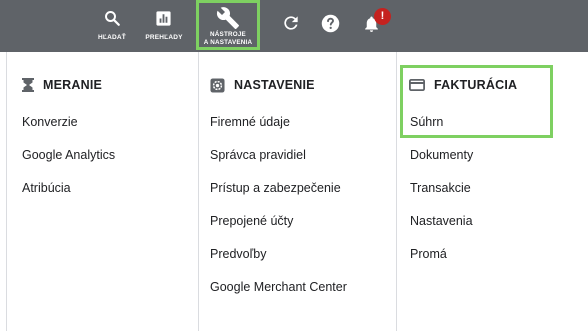  Describe the element at coordinates (278, 293) in the screenshot. I see `menu-item-google-merchant-center: Google Merchant Center` at that location.